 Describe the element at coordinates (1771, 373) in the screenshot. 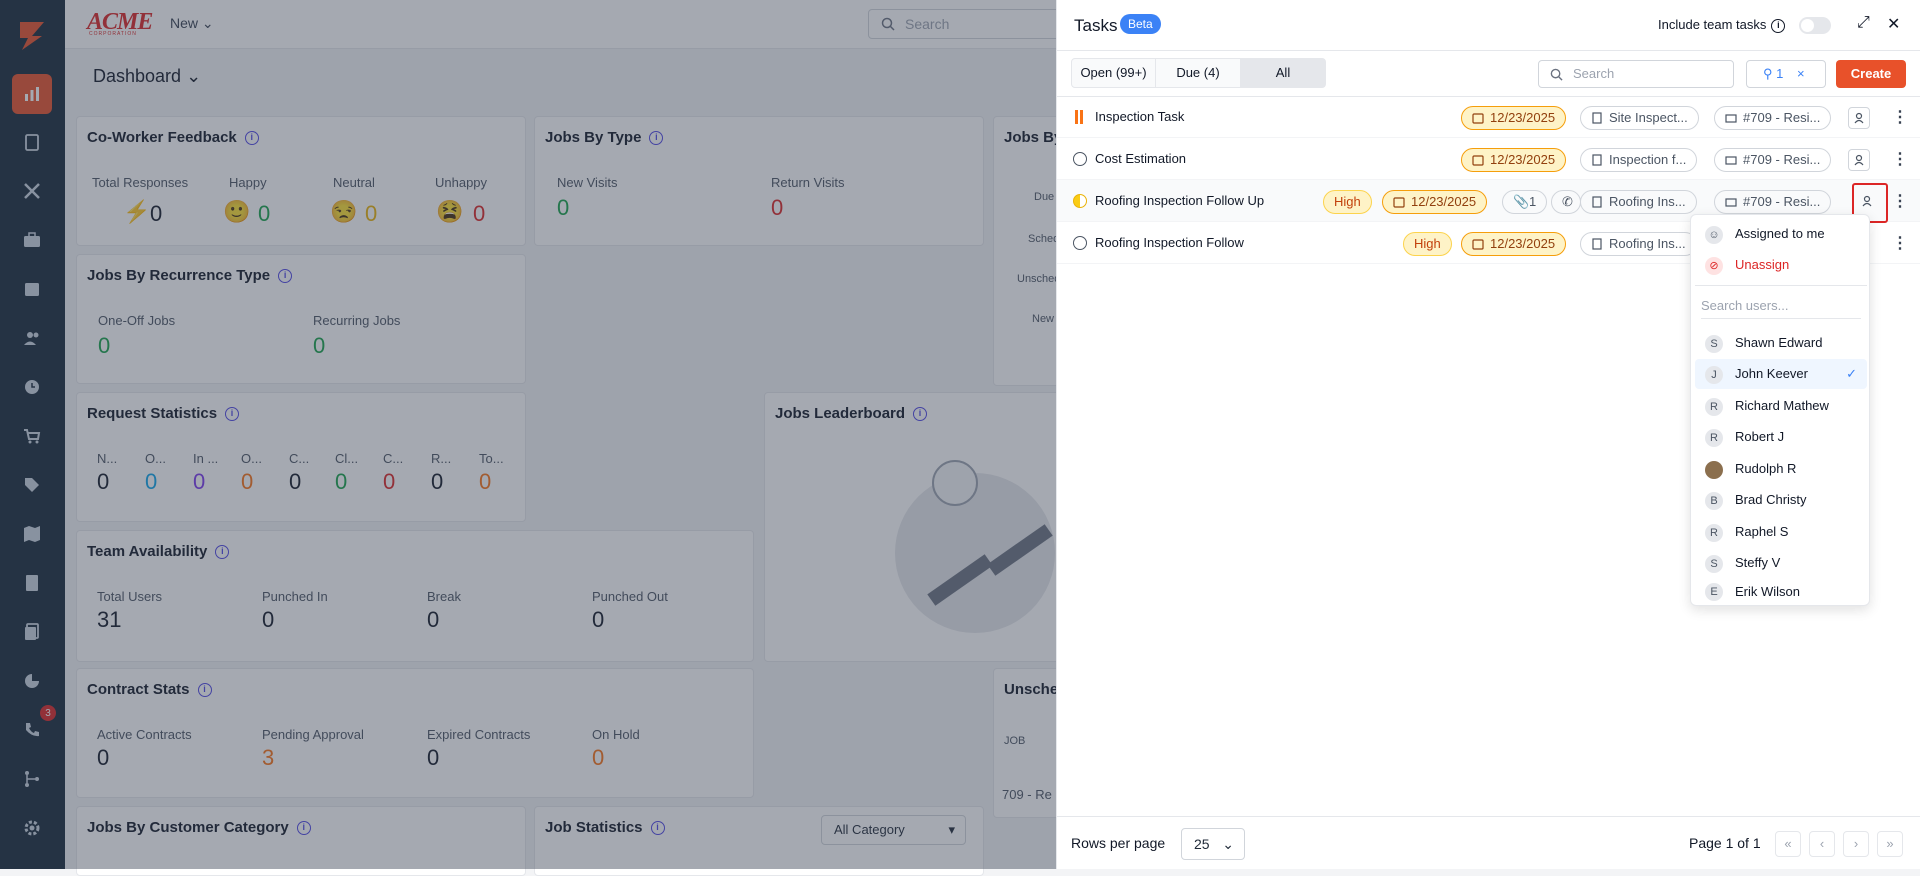

I see `user-name: John Keever` at that location.